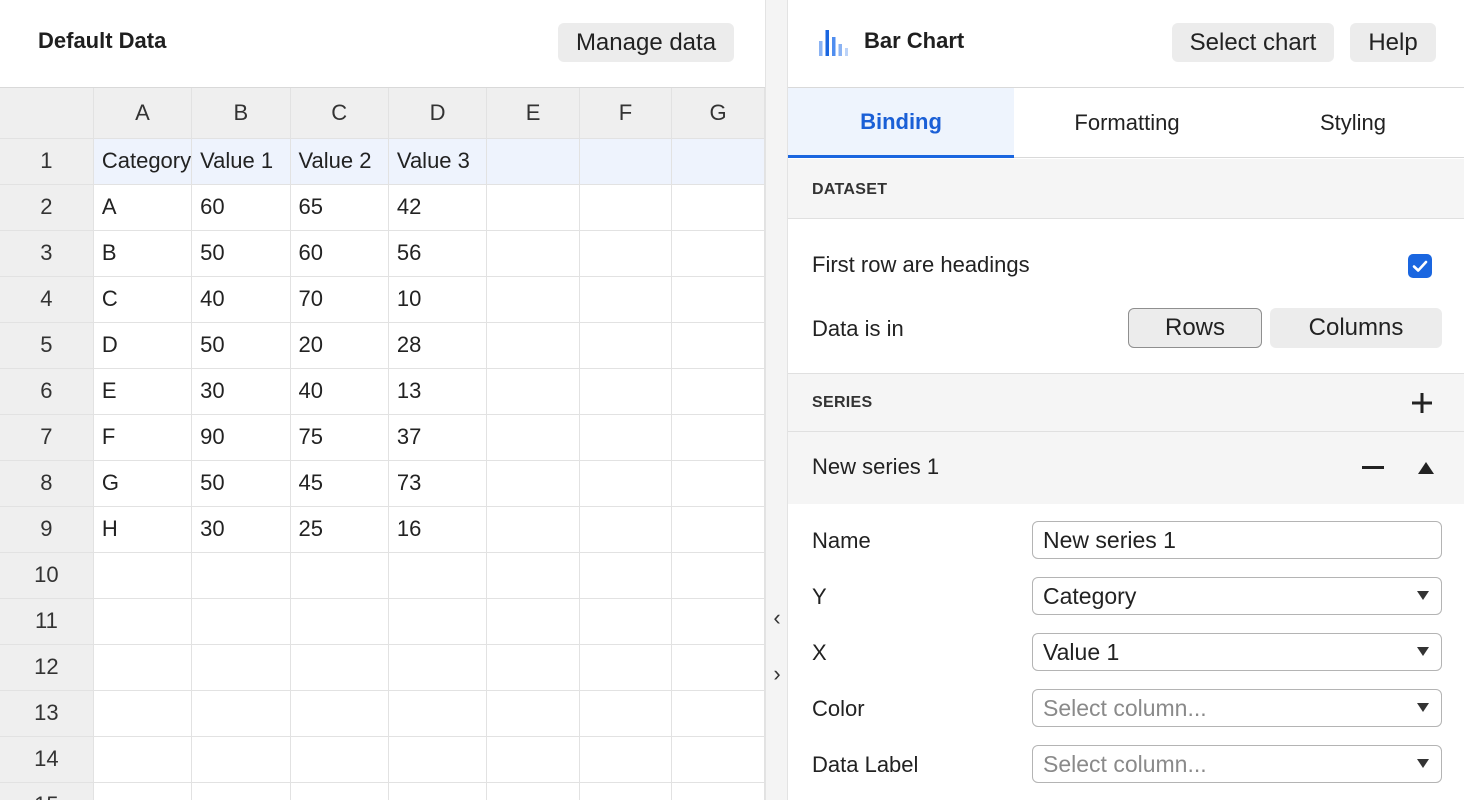  Describe the element at coordinates (143, 253) in the screenshot. I see `grid-cell: B` at that location.